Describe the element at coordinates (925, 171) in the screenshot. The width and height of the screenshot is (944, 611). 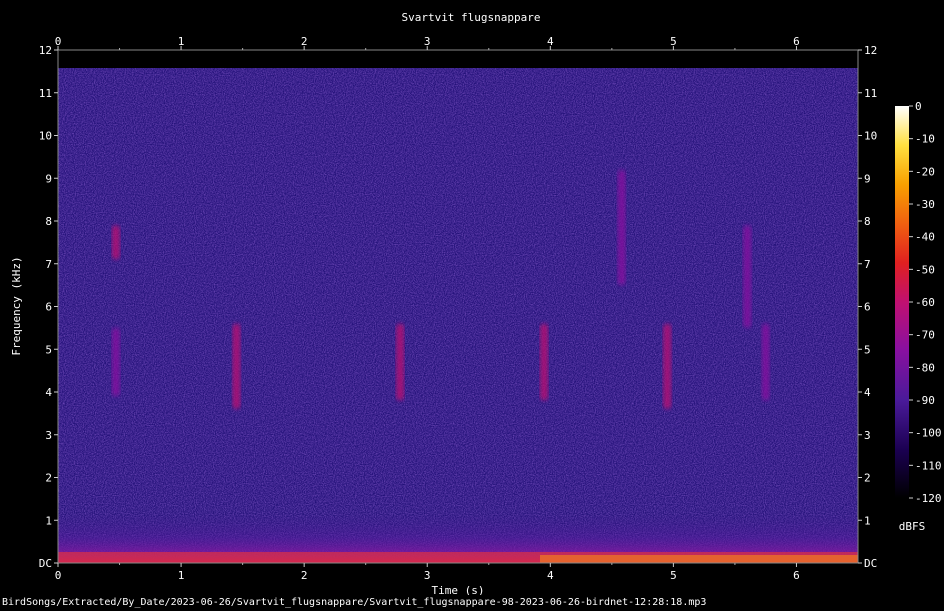
I see `colorbar-tick-label: -20` at that location.